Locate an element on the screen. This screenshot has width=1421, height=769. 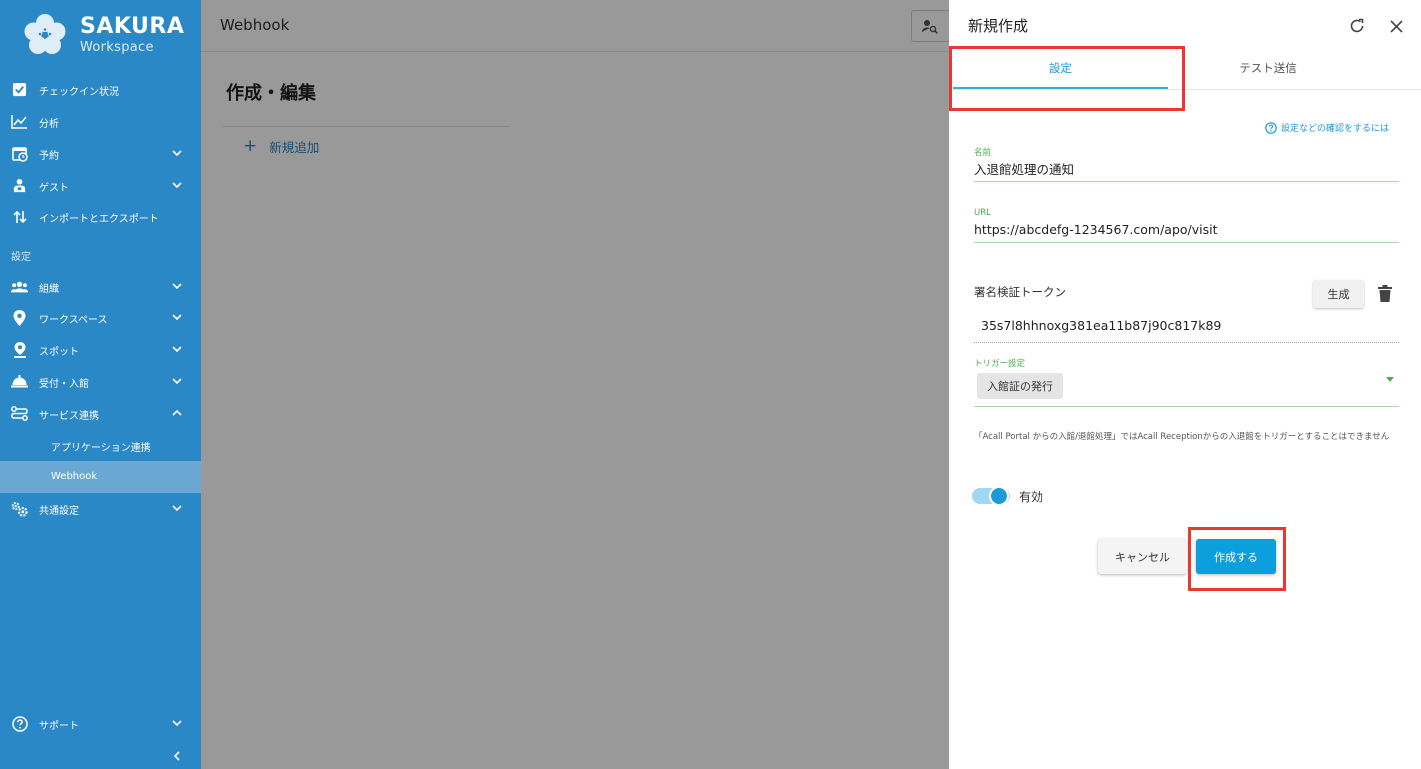
name-field-underline is located at coordinates (1186, 181).